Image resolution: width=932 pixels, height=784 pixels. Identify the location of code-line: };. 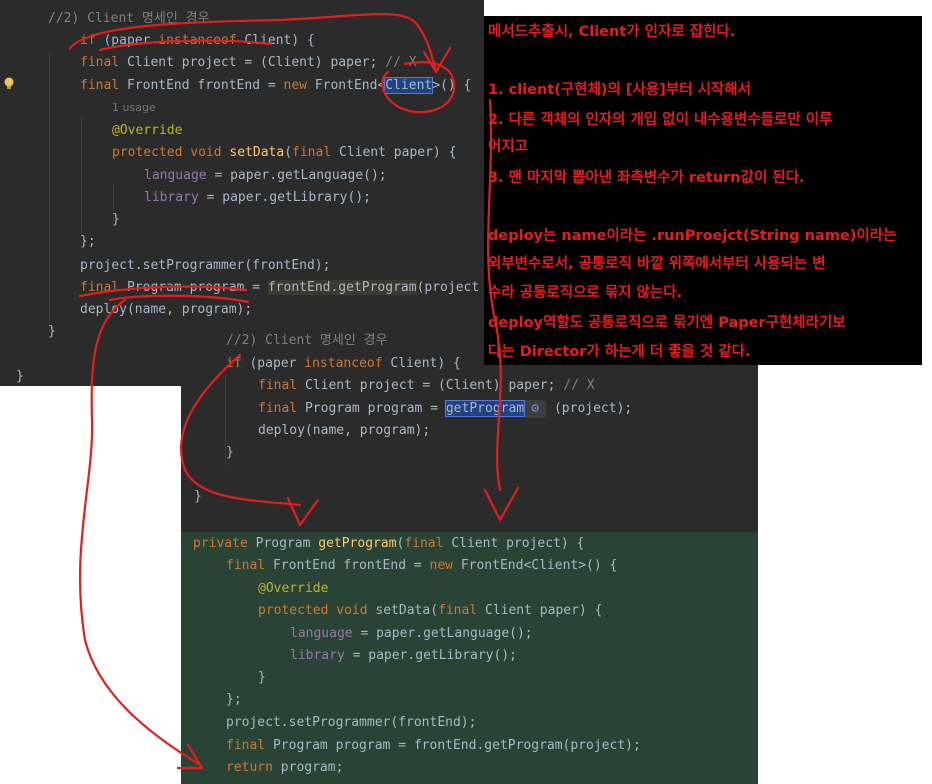
(88, 242).